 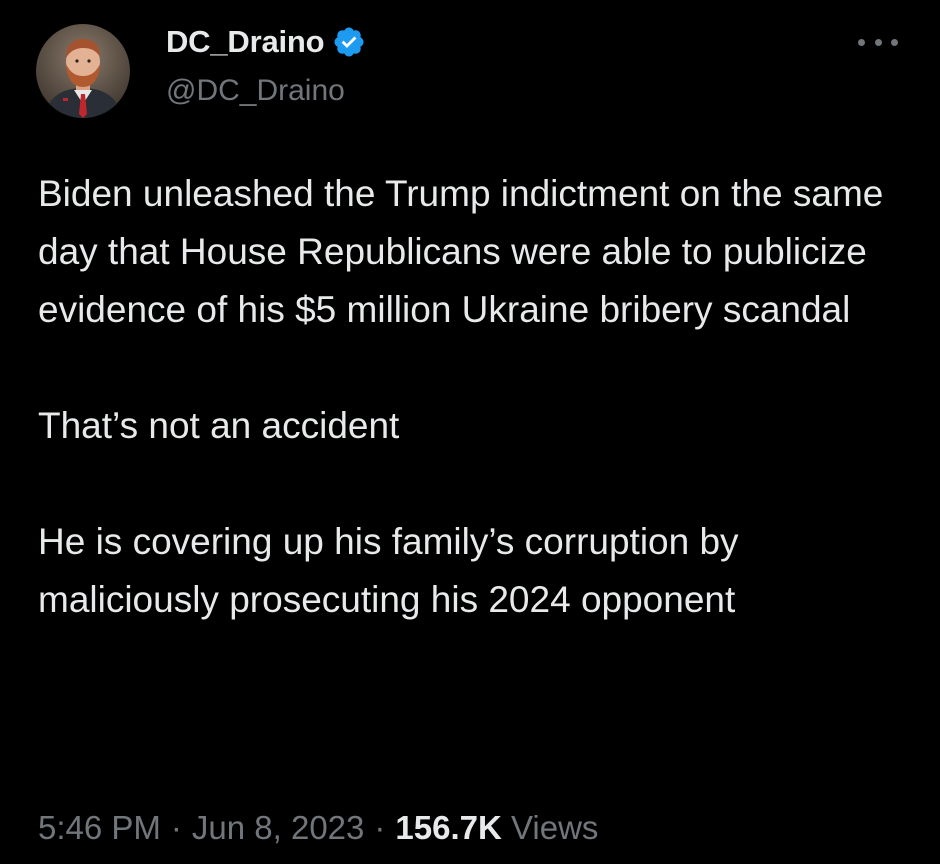 I want to click on author-name-row: DC_Draino, so click(x=266, y=42).